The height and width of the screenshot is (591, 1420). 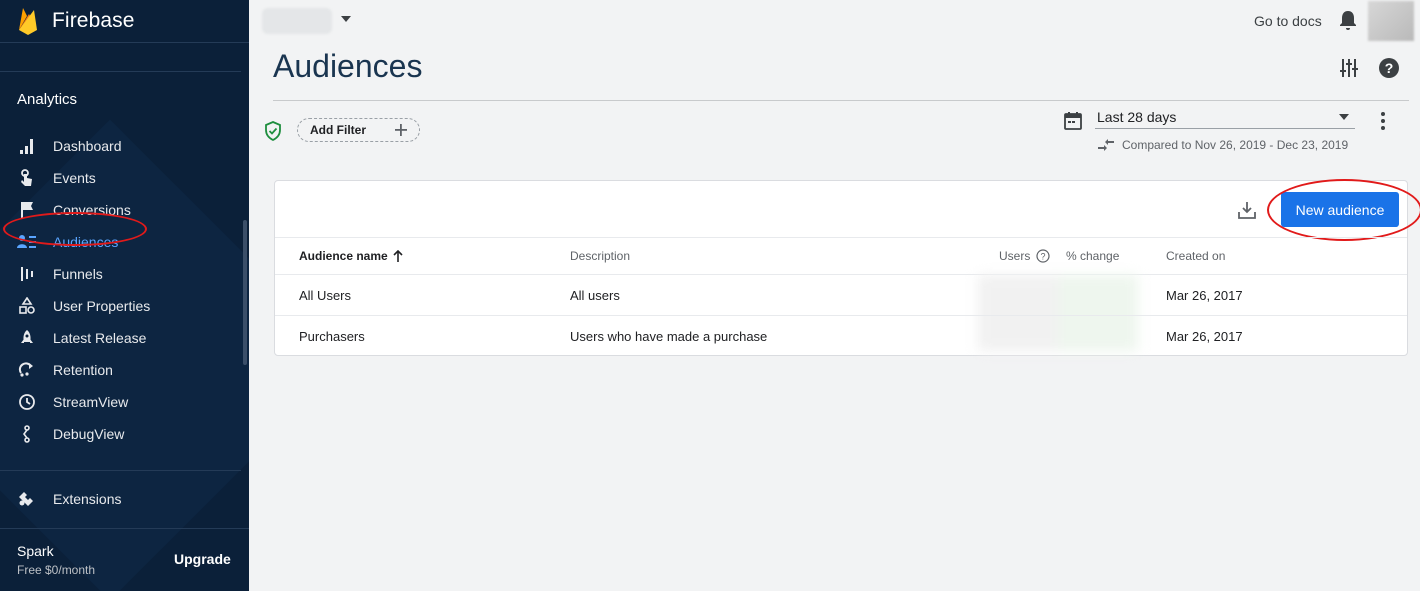 What do you see at coordinates (27, 178) in the screenshot?
I see `touch-icon` at bounding box center [27, 178].